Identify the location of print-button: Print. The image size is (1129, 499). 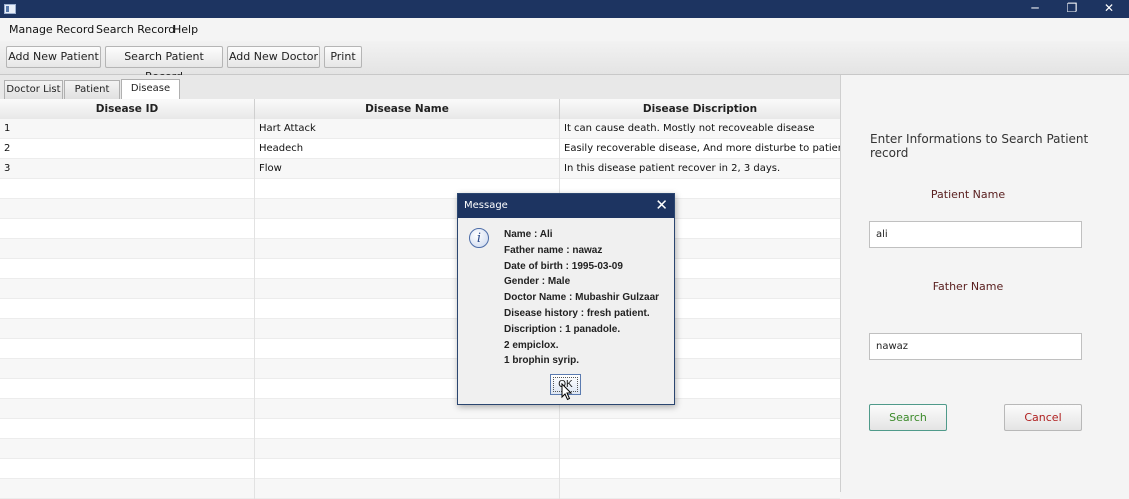
(343, 57).